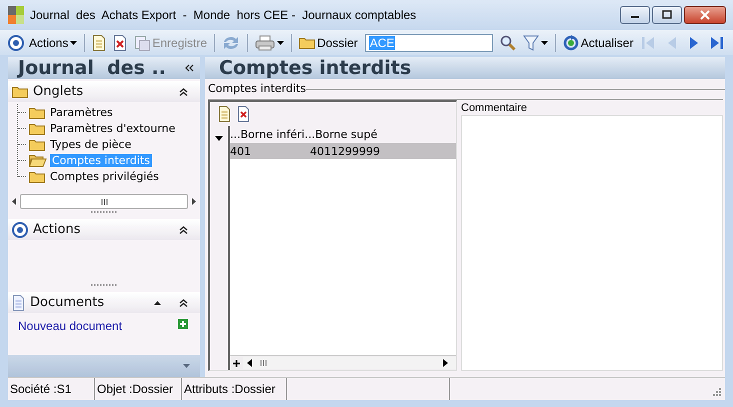 The width and height of the screenshot is (733, 407). I want to click on table-cell-text: 4011299999, so click(345, 151).